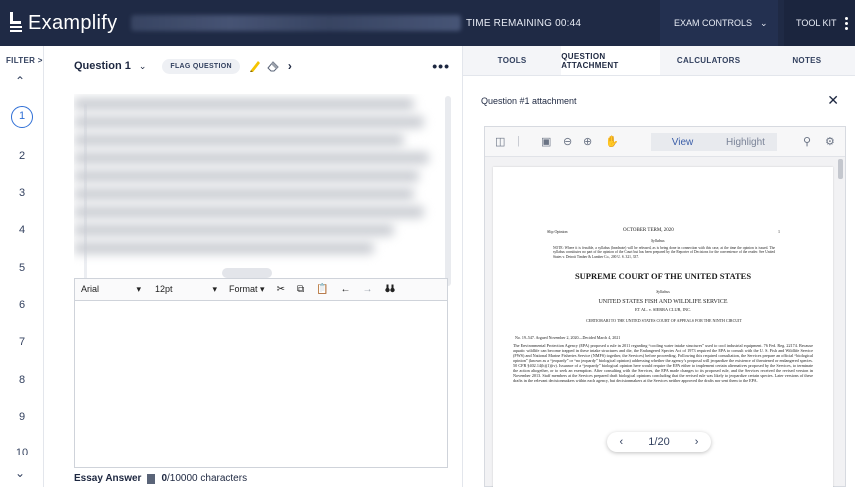  What do you see at coordinates (22, 451) in the screenshot?
I see `question-nav-item: 10` at bounding box center [22, 451].